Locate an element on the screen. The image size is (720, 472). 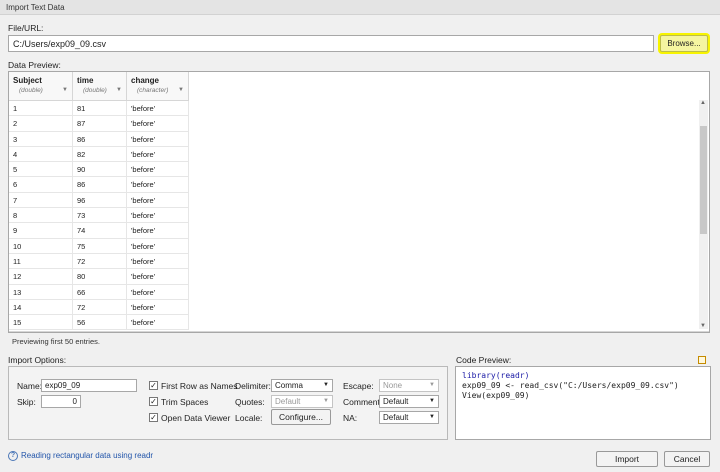
name-input: exp09_09 is located at coordinates (89, 385).